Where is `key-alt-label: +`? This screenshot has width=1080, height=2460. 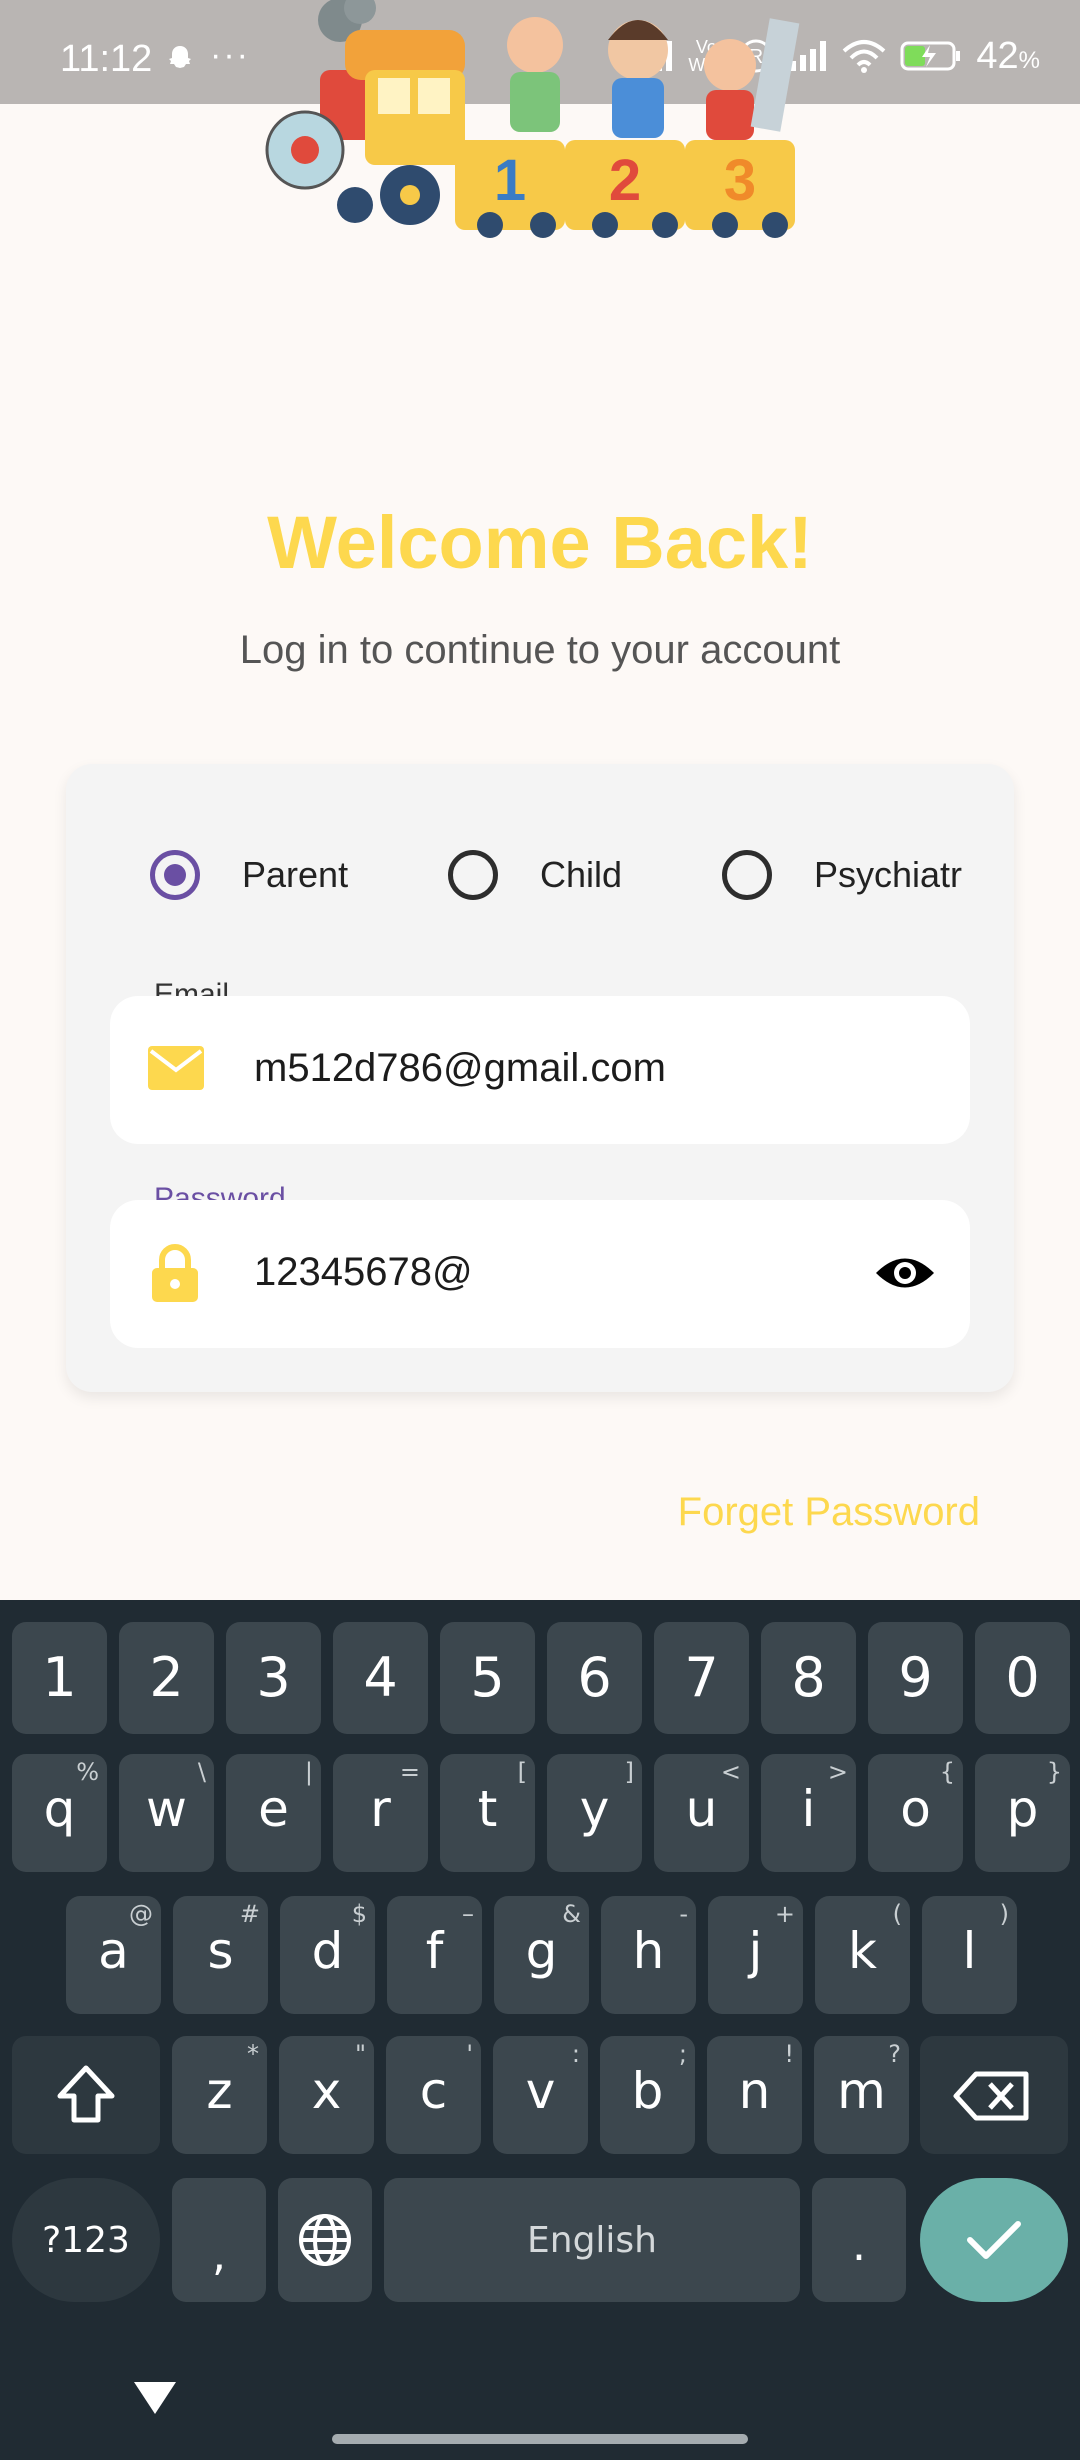 key-alt-label: + is located at coordinates (784, 1914).